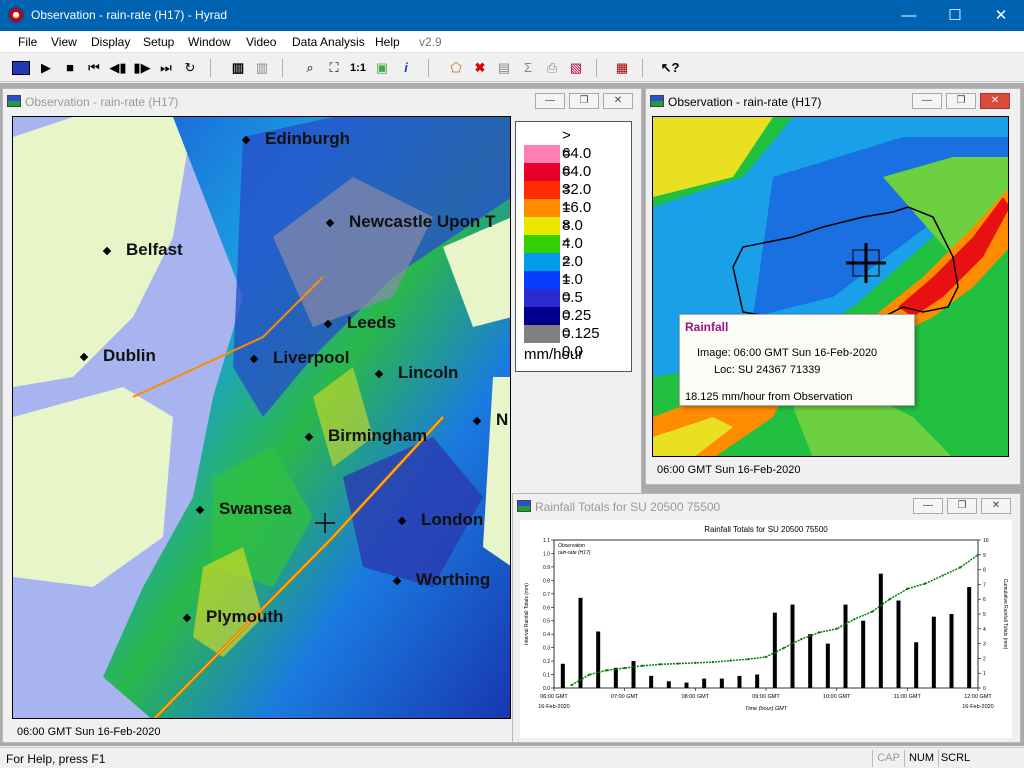  What do you see at coordinates (576, 68) in the screenshot?
I see `report-icon: ▧` at bounding box center [576, 68].